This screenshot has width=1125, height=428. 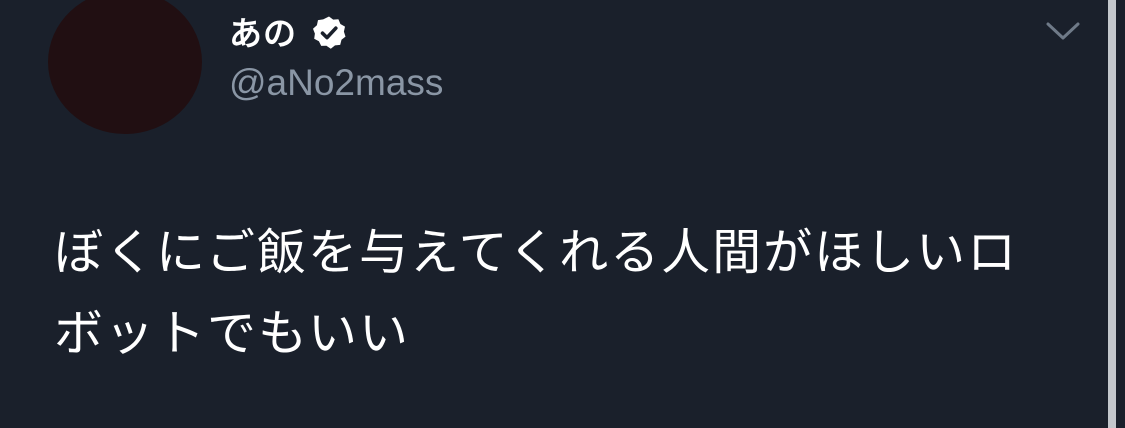 I want to click on avatar, so click(x=125, y=67).